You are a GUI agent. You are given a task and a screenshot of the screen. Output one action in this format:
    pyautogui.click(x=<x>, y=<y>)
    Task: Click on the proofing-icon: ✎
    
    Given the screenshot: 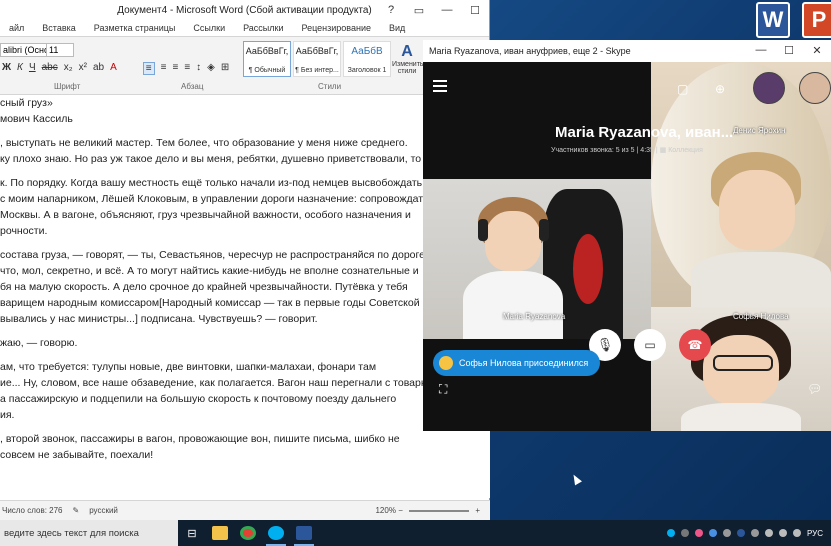 What is the action you would take?
    pyautogui.click(x=75, y=510)
    